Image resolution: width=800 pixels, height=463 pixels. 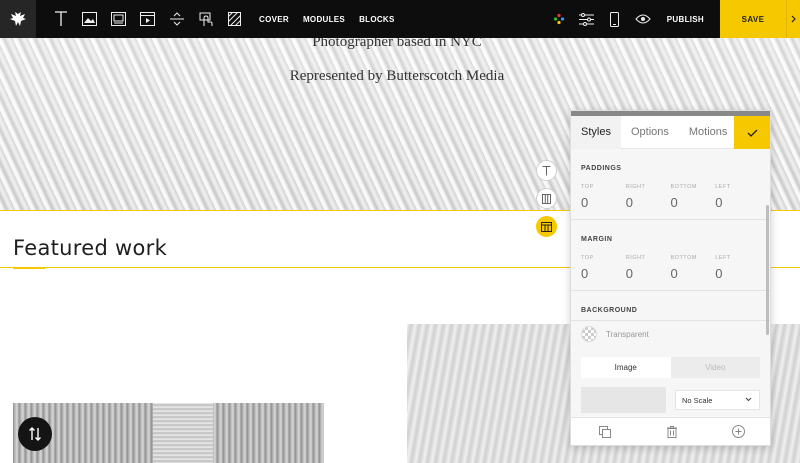 What do you see at coordinates (601, 168) in the screenshot?
I see `paddings-title: PADDINGS` at bounding box center [601, 168].